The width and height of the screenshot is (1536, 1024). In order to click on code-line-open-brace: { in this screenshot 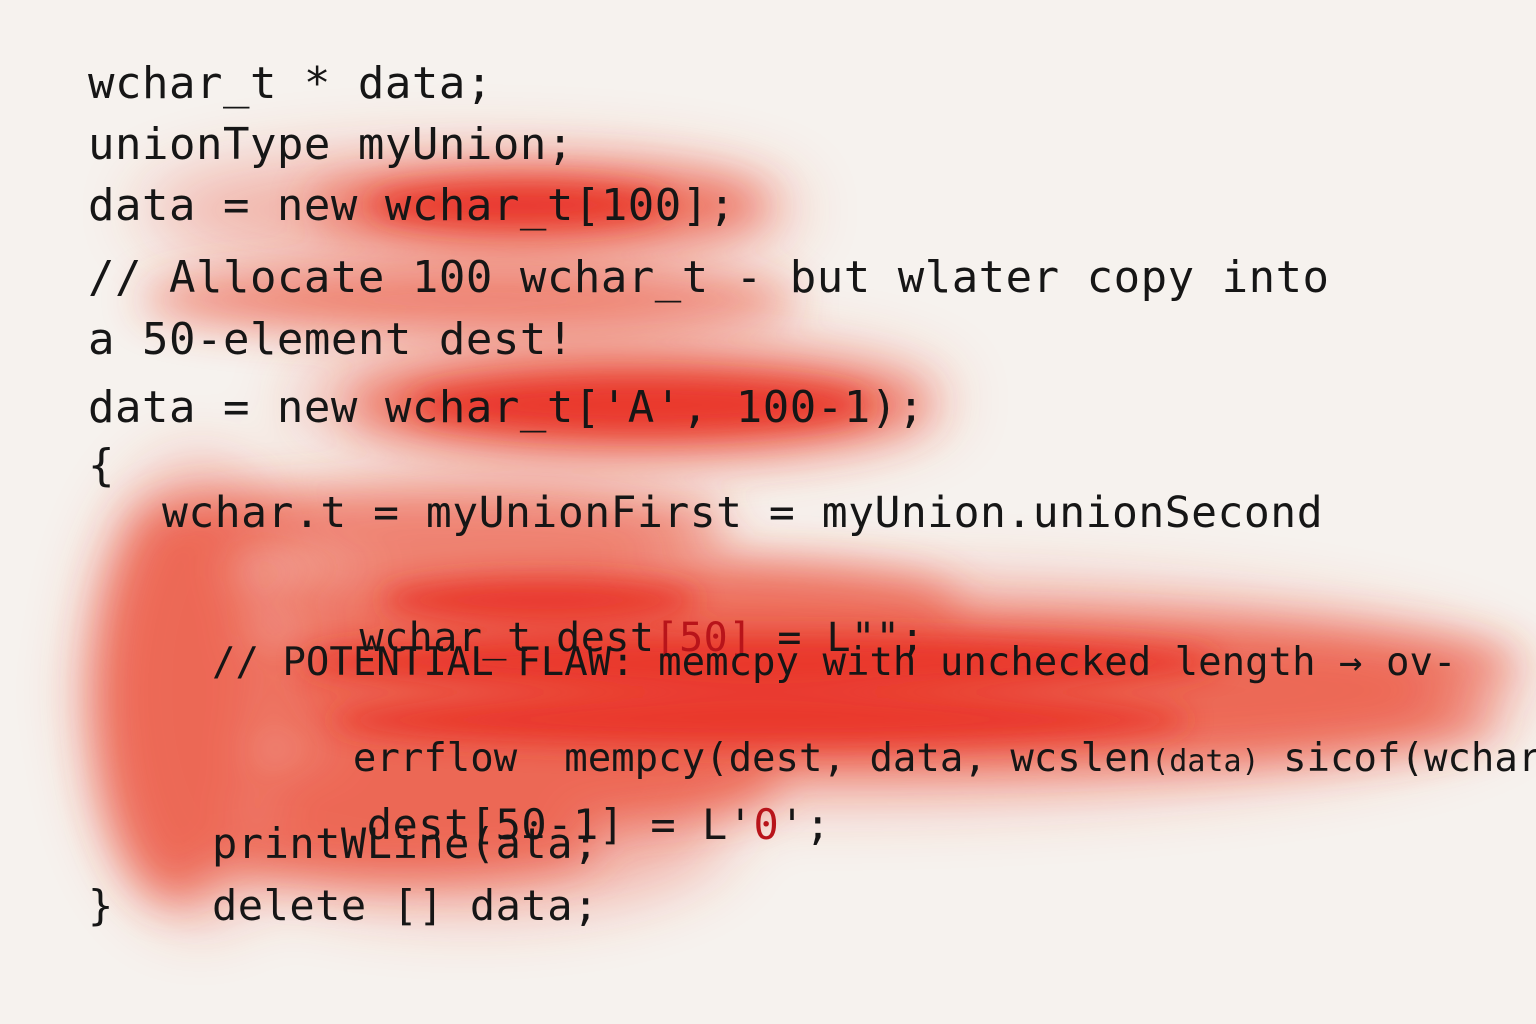, I will do `click(101, 465)`.